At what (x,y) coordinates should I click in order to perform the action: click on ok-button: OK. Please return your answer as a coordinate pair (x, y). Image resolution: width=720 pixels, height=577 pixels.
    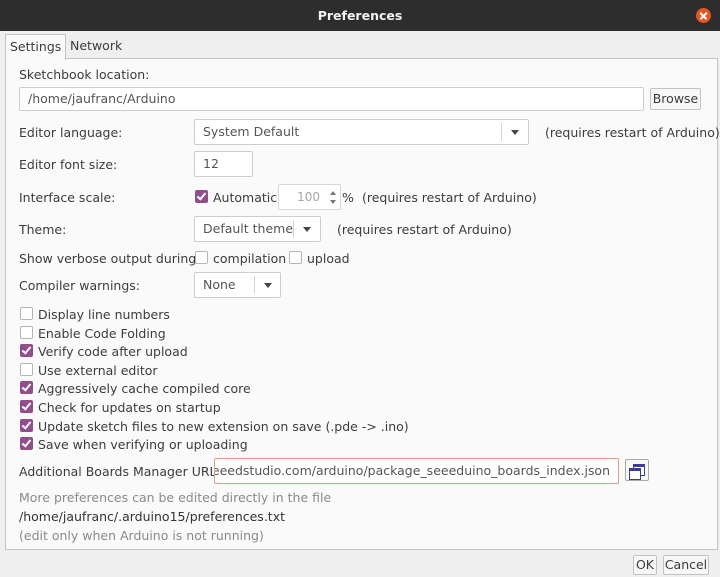
    Looking at the image, I should click on (645, 565).